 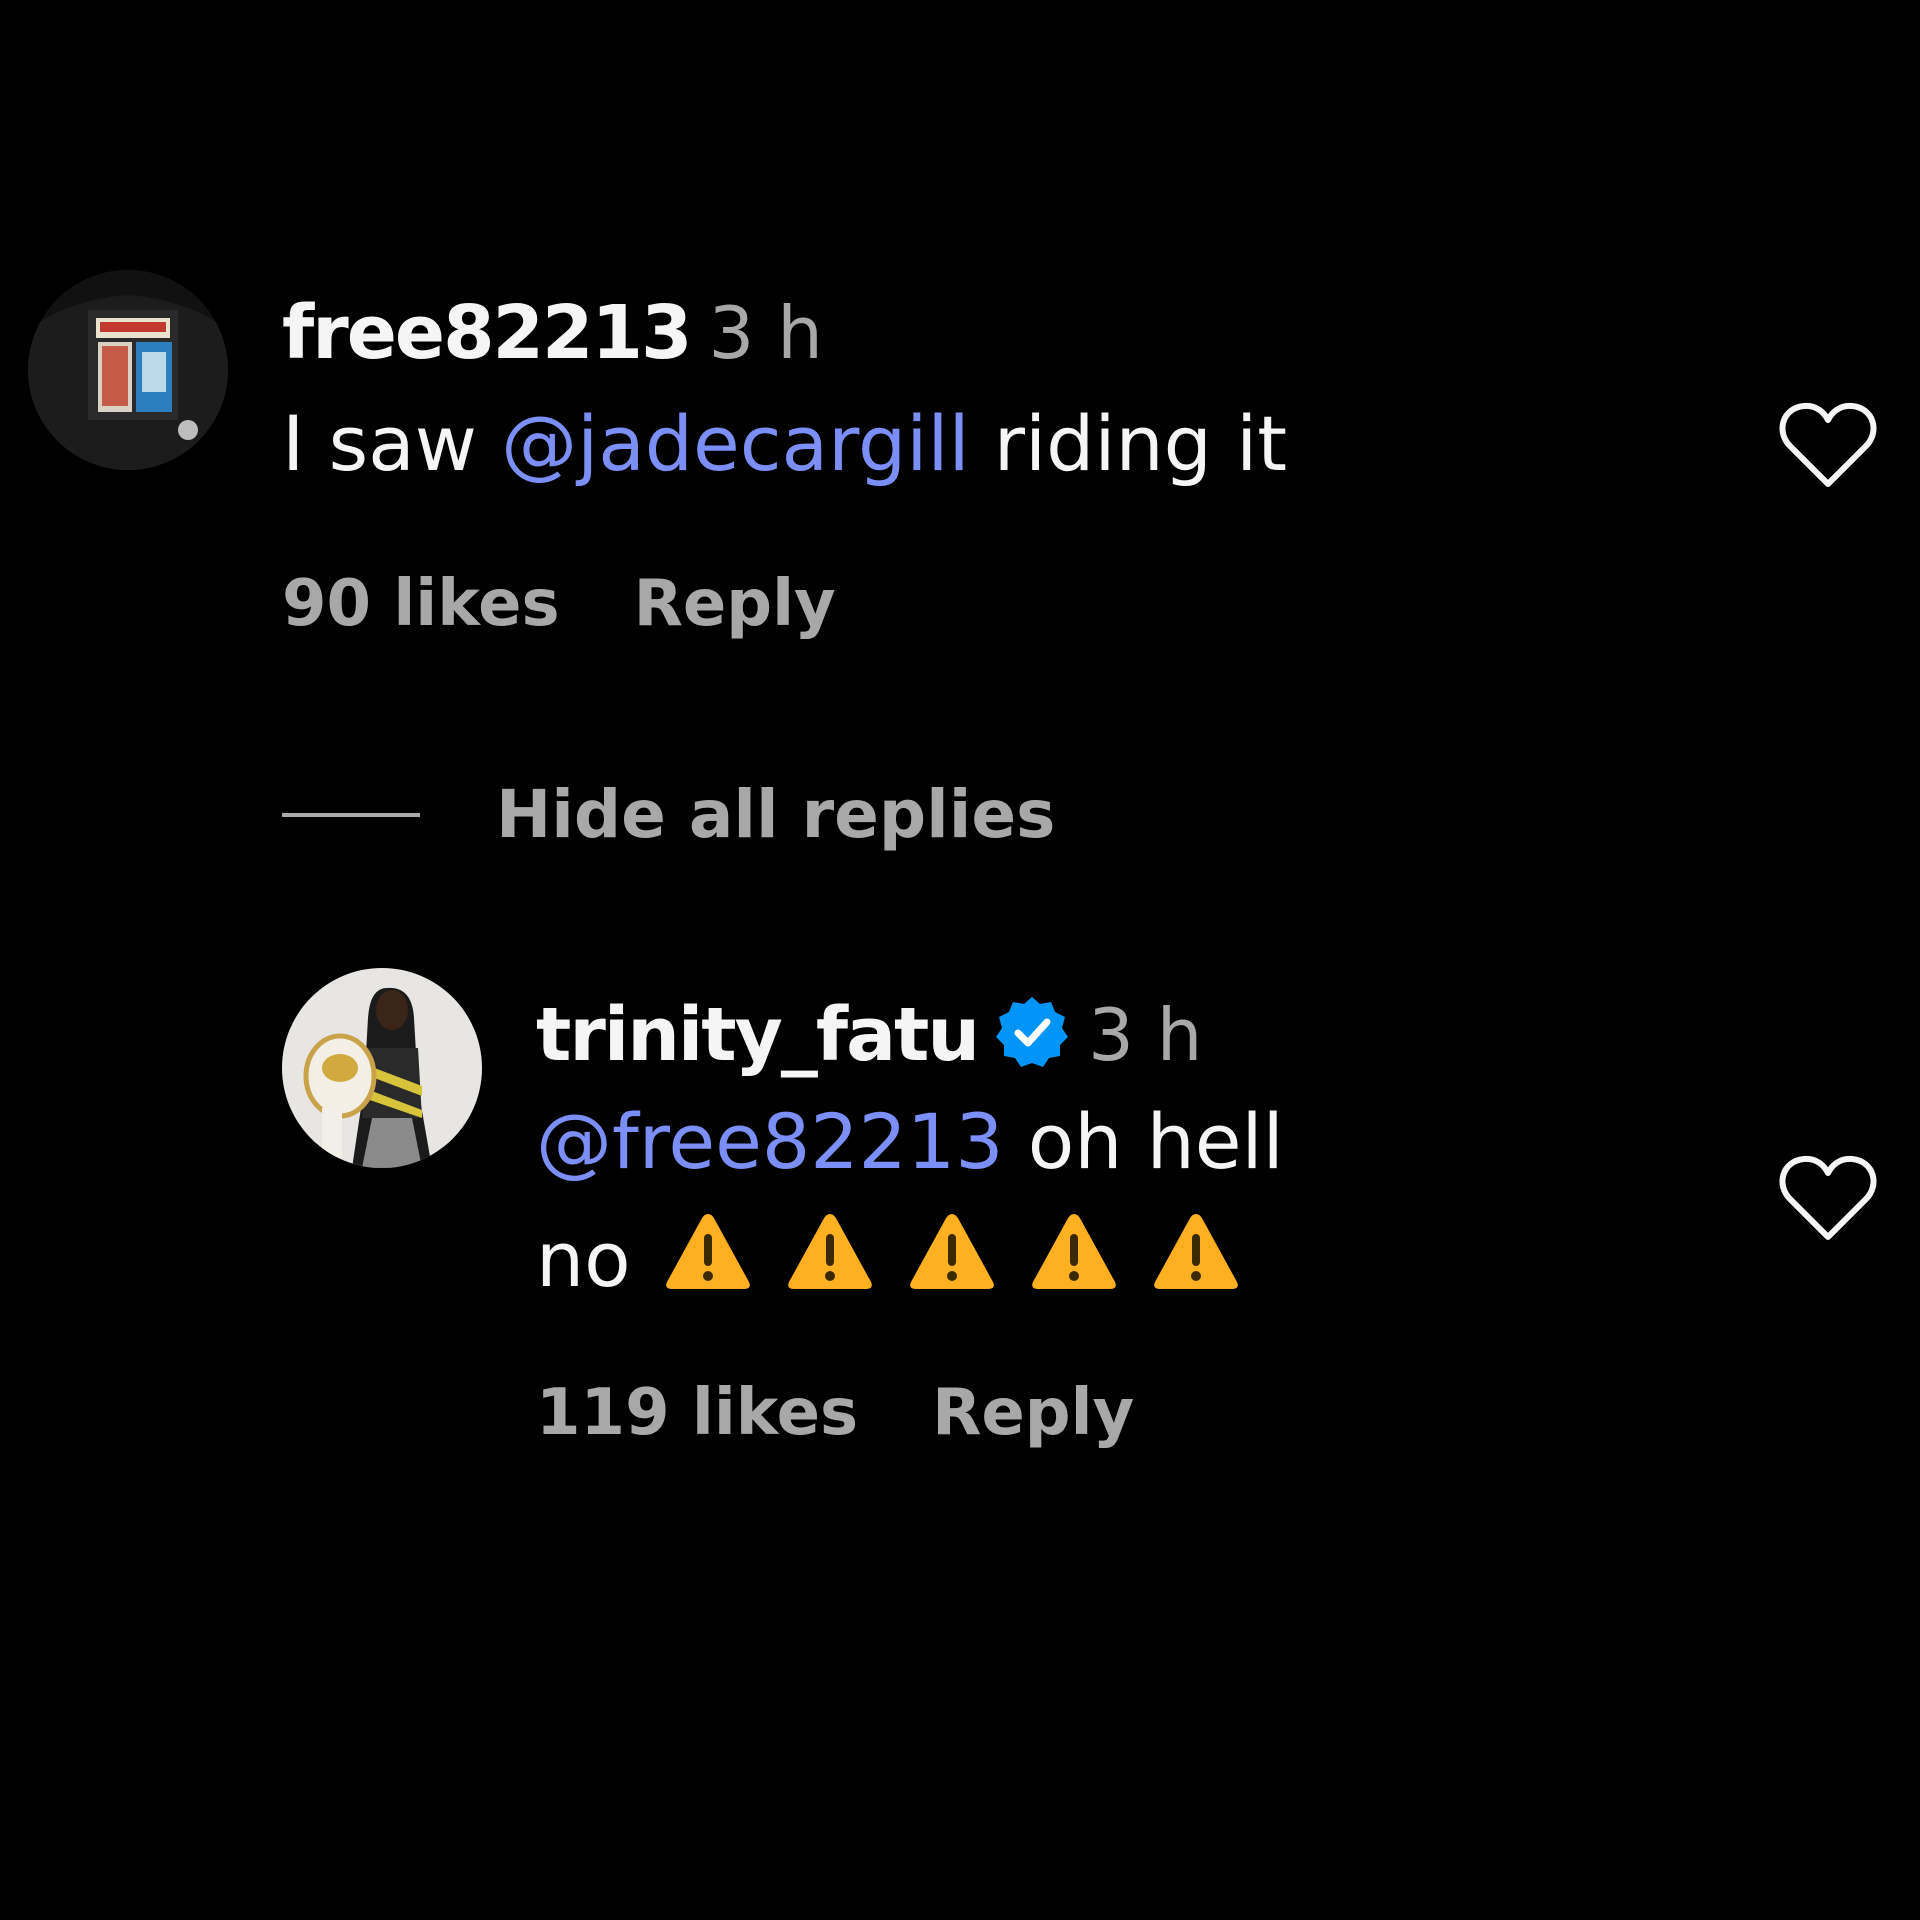 I want to click on comment-text-before: I saw, so click(x=379, y=443).